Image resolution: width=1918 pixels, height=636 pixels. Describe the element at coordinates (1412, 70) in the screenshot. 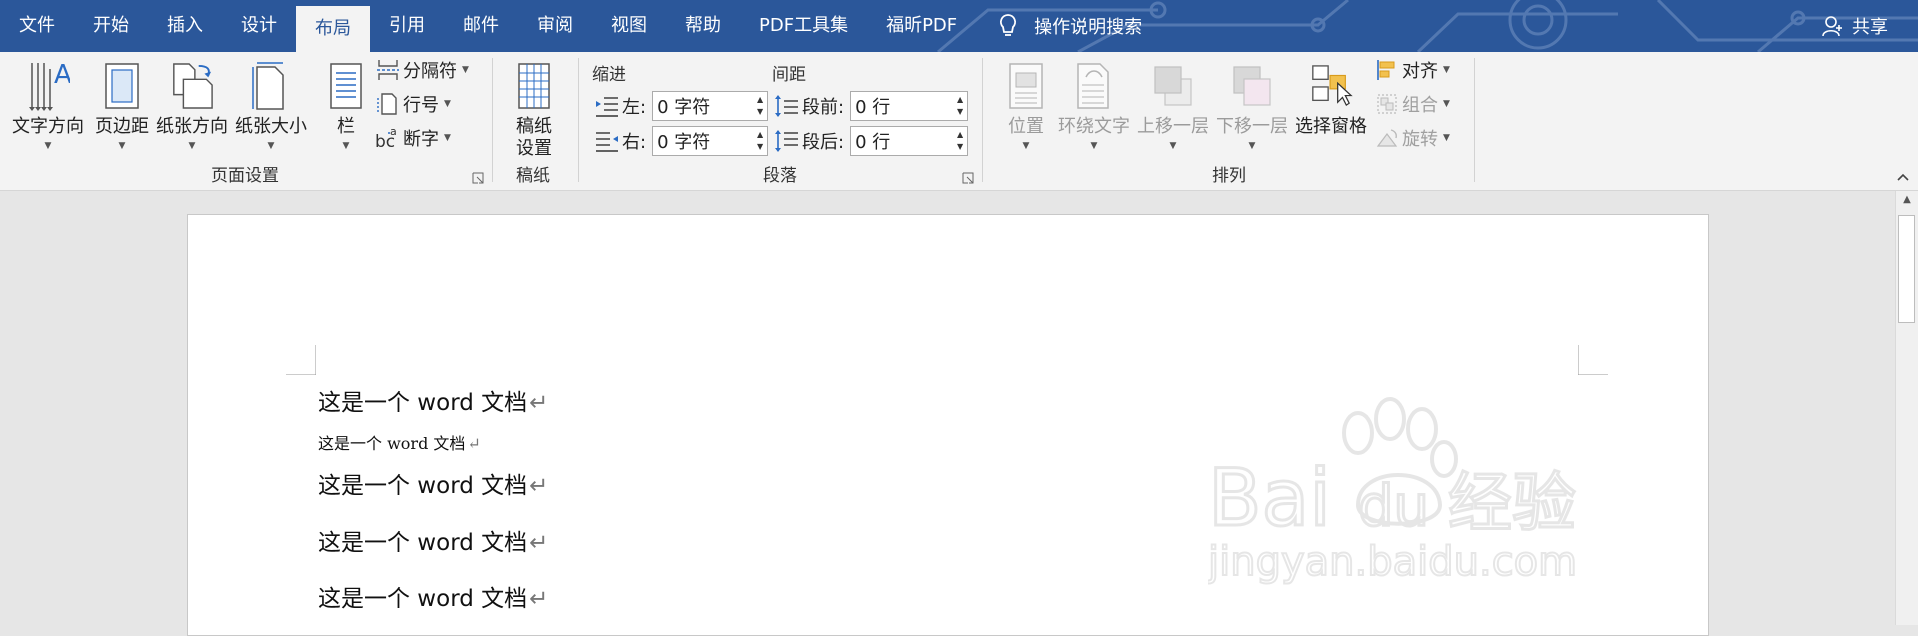

I see `align-button: 对齐 ▼` at that location.